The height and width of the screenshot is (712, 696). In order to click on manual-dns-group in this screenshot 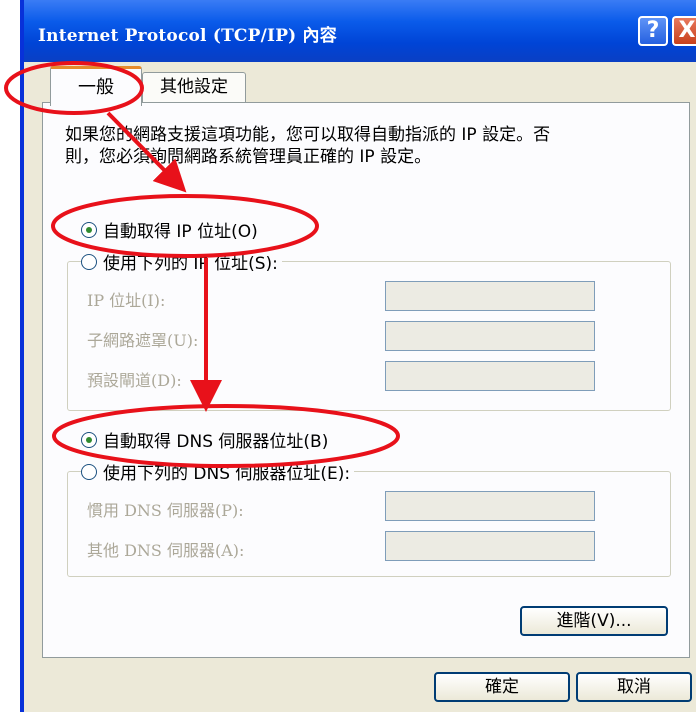, I will do `click(369, 524)`.